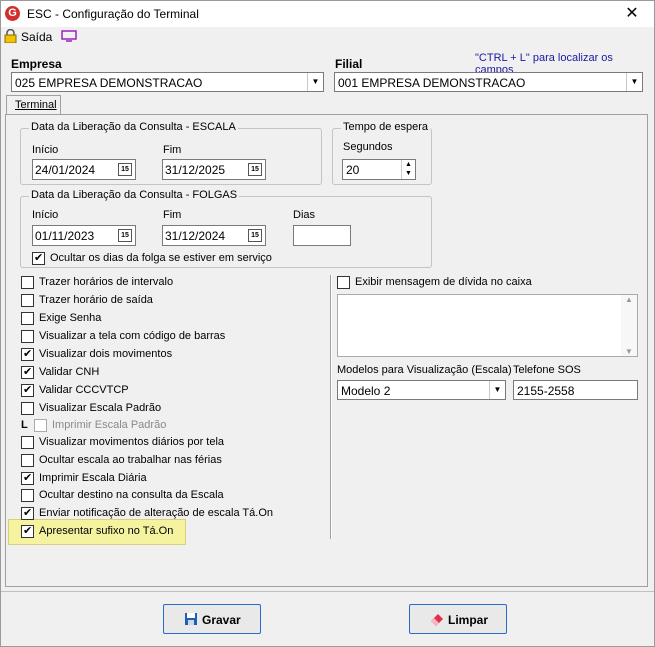 The width and height of the screenshot is (655, 647). What do you see at coordinates (547, 370) in the screenshot?
I see `telefone-label: Telefone SOS` at bounding box center [547, 370].